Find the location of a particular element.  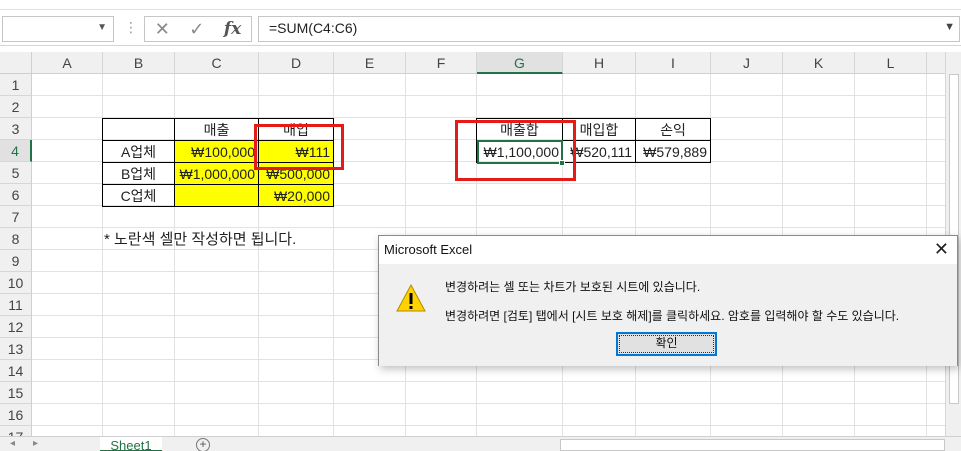

row-header-15: 15 is located at coordinates (16, 393).